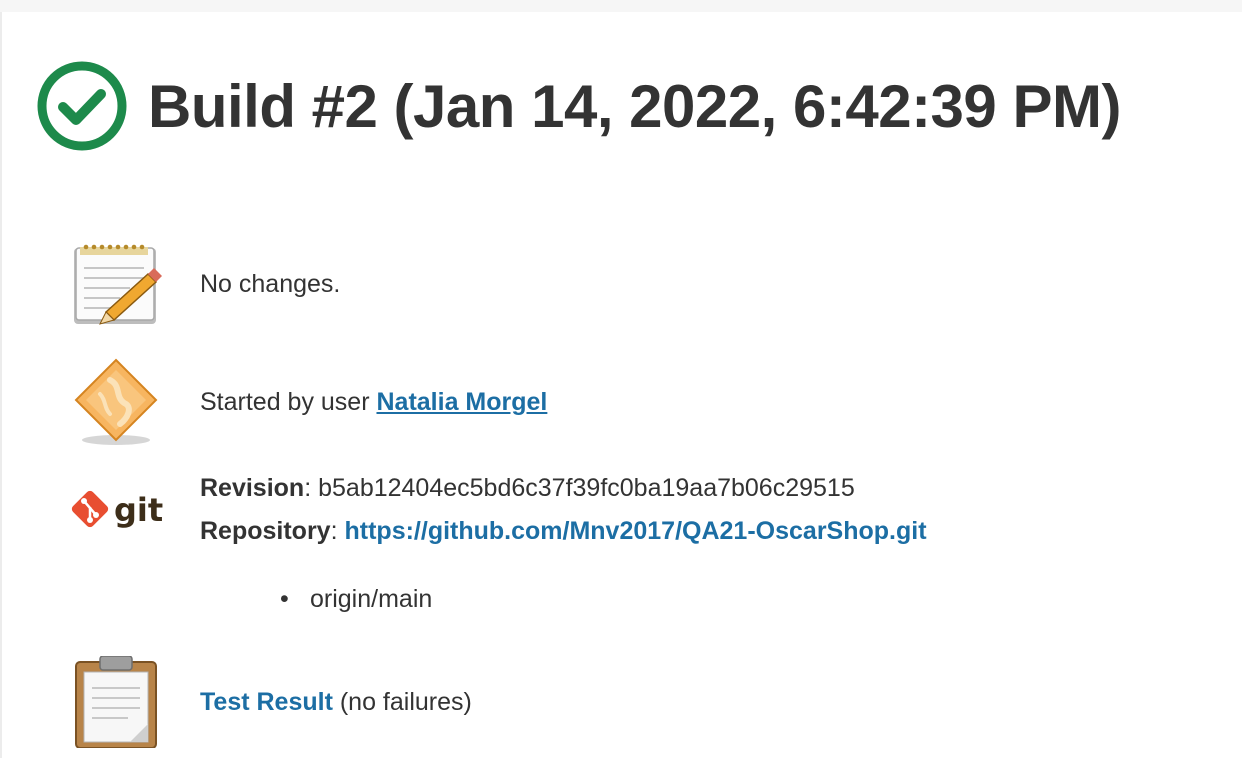  I want to click on cause-text: Started by user Natalia Morgel, so click(373, 402).